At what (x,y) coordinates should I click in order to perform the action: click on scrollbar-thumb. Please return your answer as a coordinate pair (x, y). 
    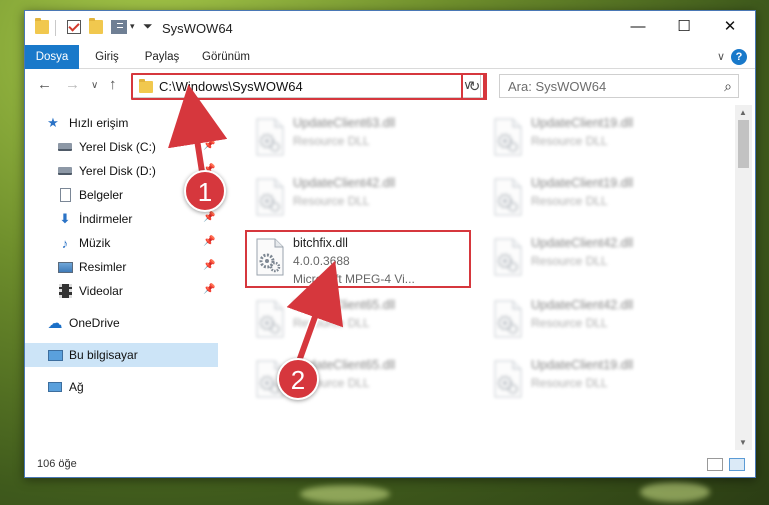
    Looking at the image, I should click on (743, 144).